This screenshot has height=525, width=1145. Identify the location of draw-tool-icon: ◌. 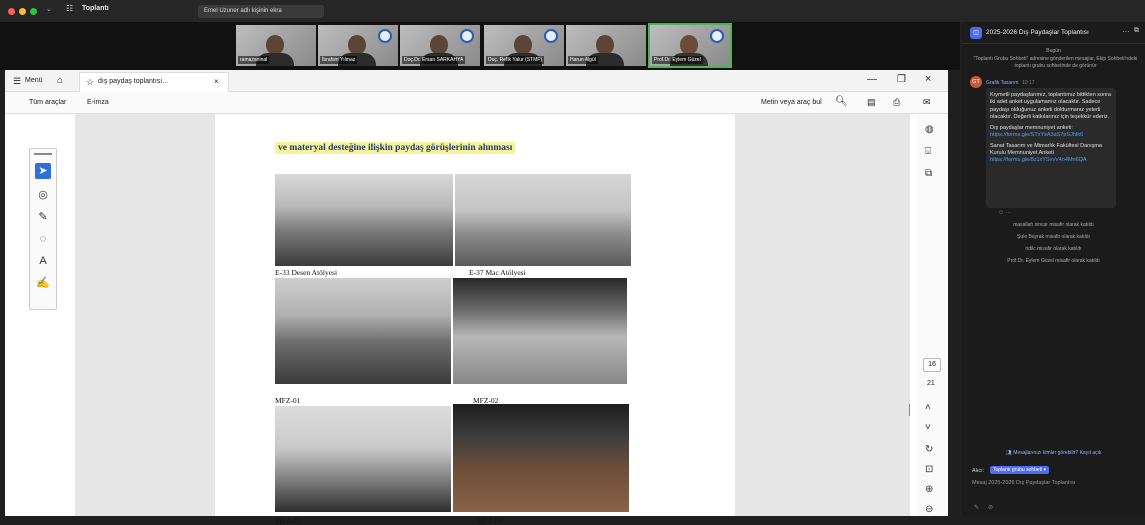
(43, 239).